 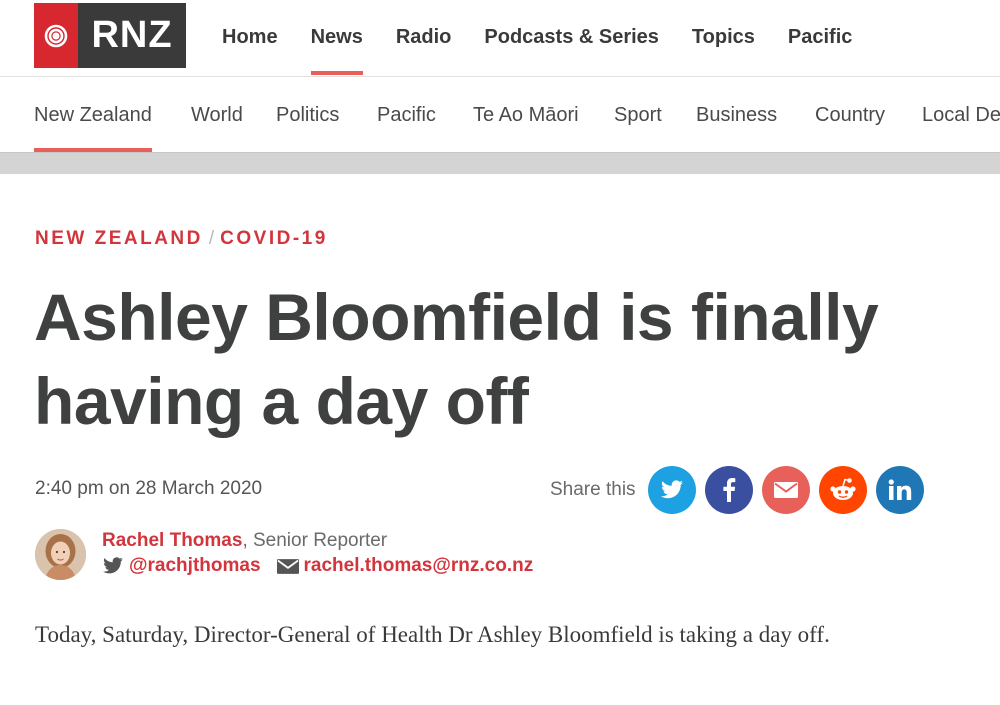 I want to click on author-contacts: @rachjthomas rachel.thomas@rnz.co.nz, so click(x=317, y=566).